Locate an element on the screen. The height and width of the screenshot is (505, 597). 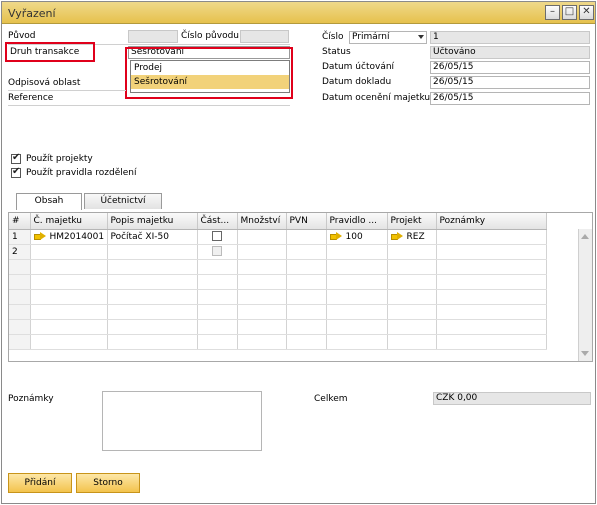
desc-cell: Počítač XI-50 is located at coordinates (152, 237).